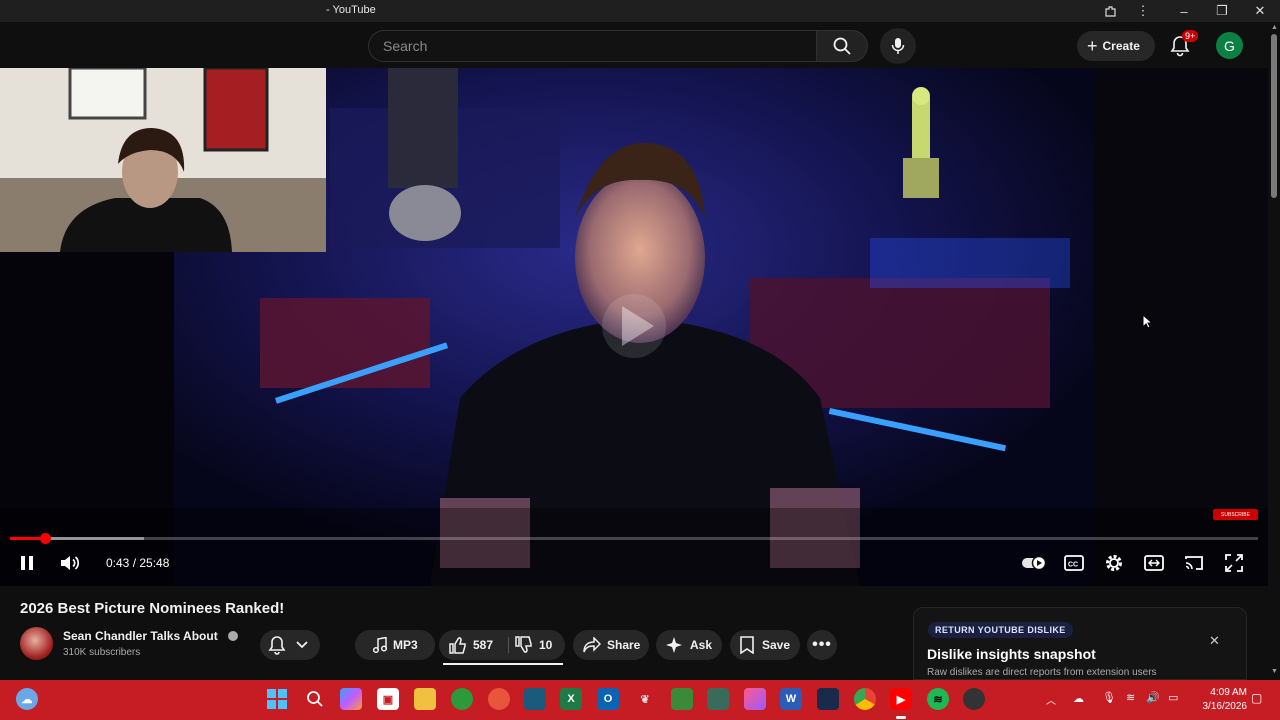 The width and height of the screenshot is (1280, 720). What do you see at coordinates (828, 699) in the screenshot?
I see `steam-icon` at bounding box center [828, 699].